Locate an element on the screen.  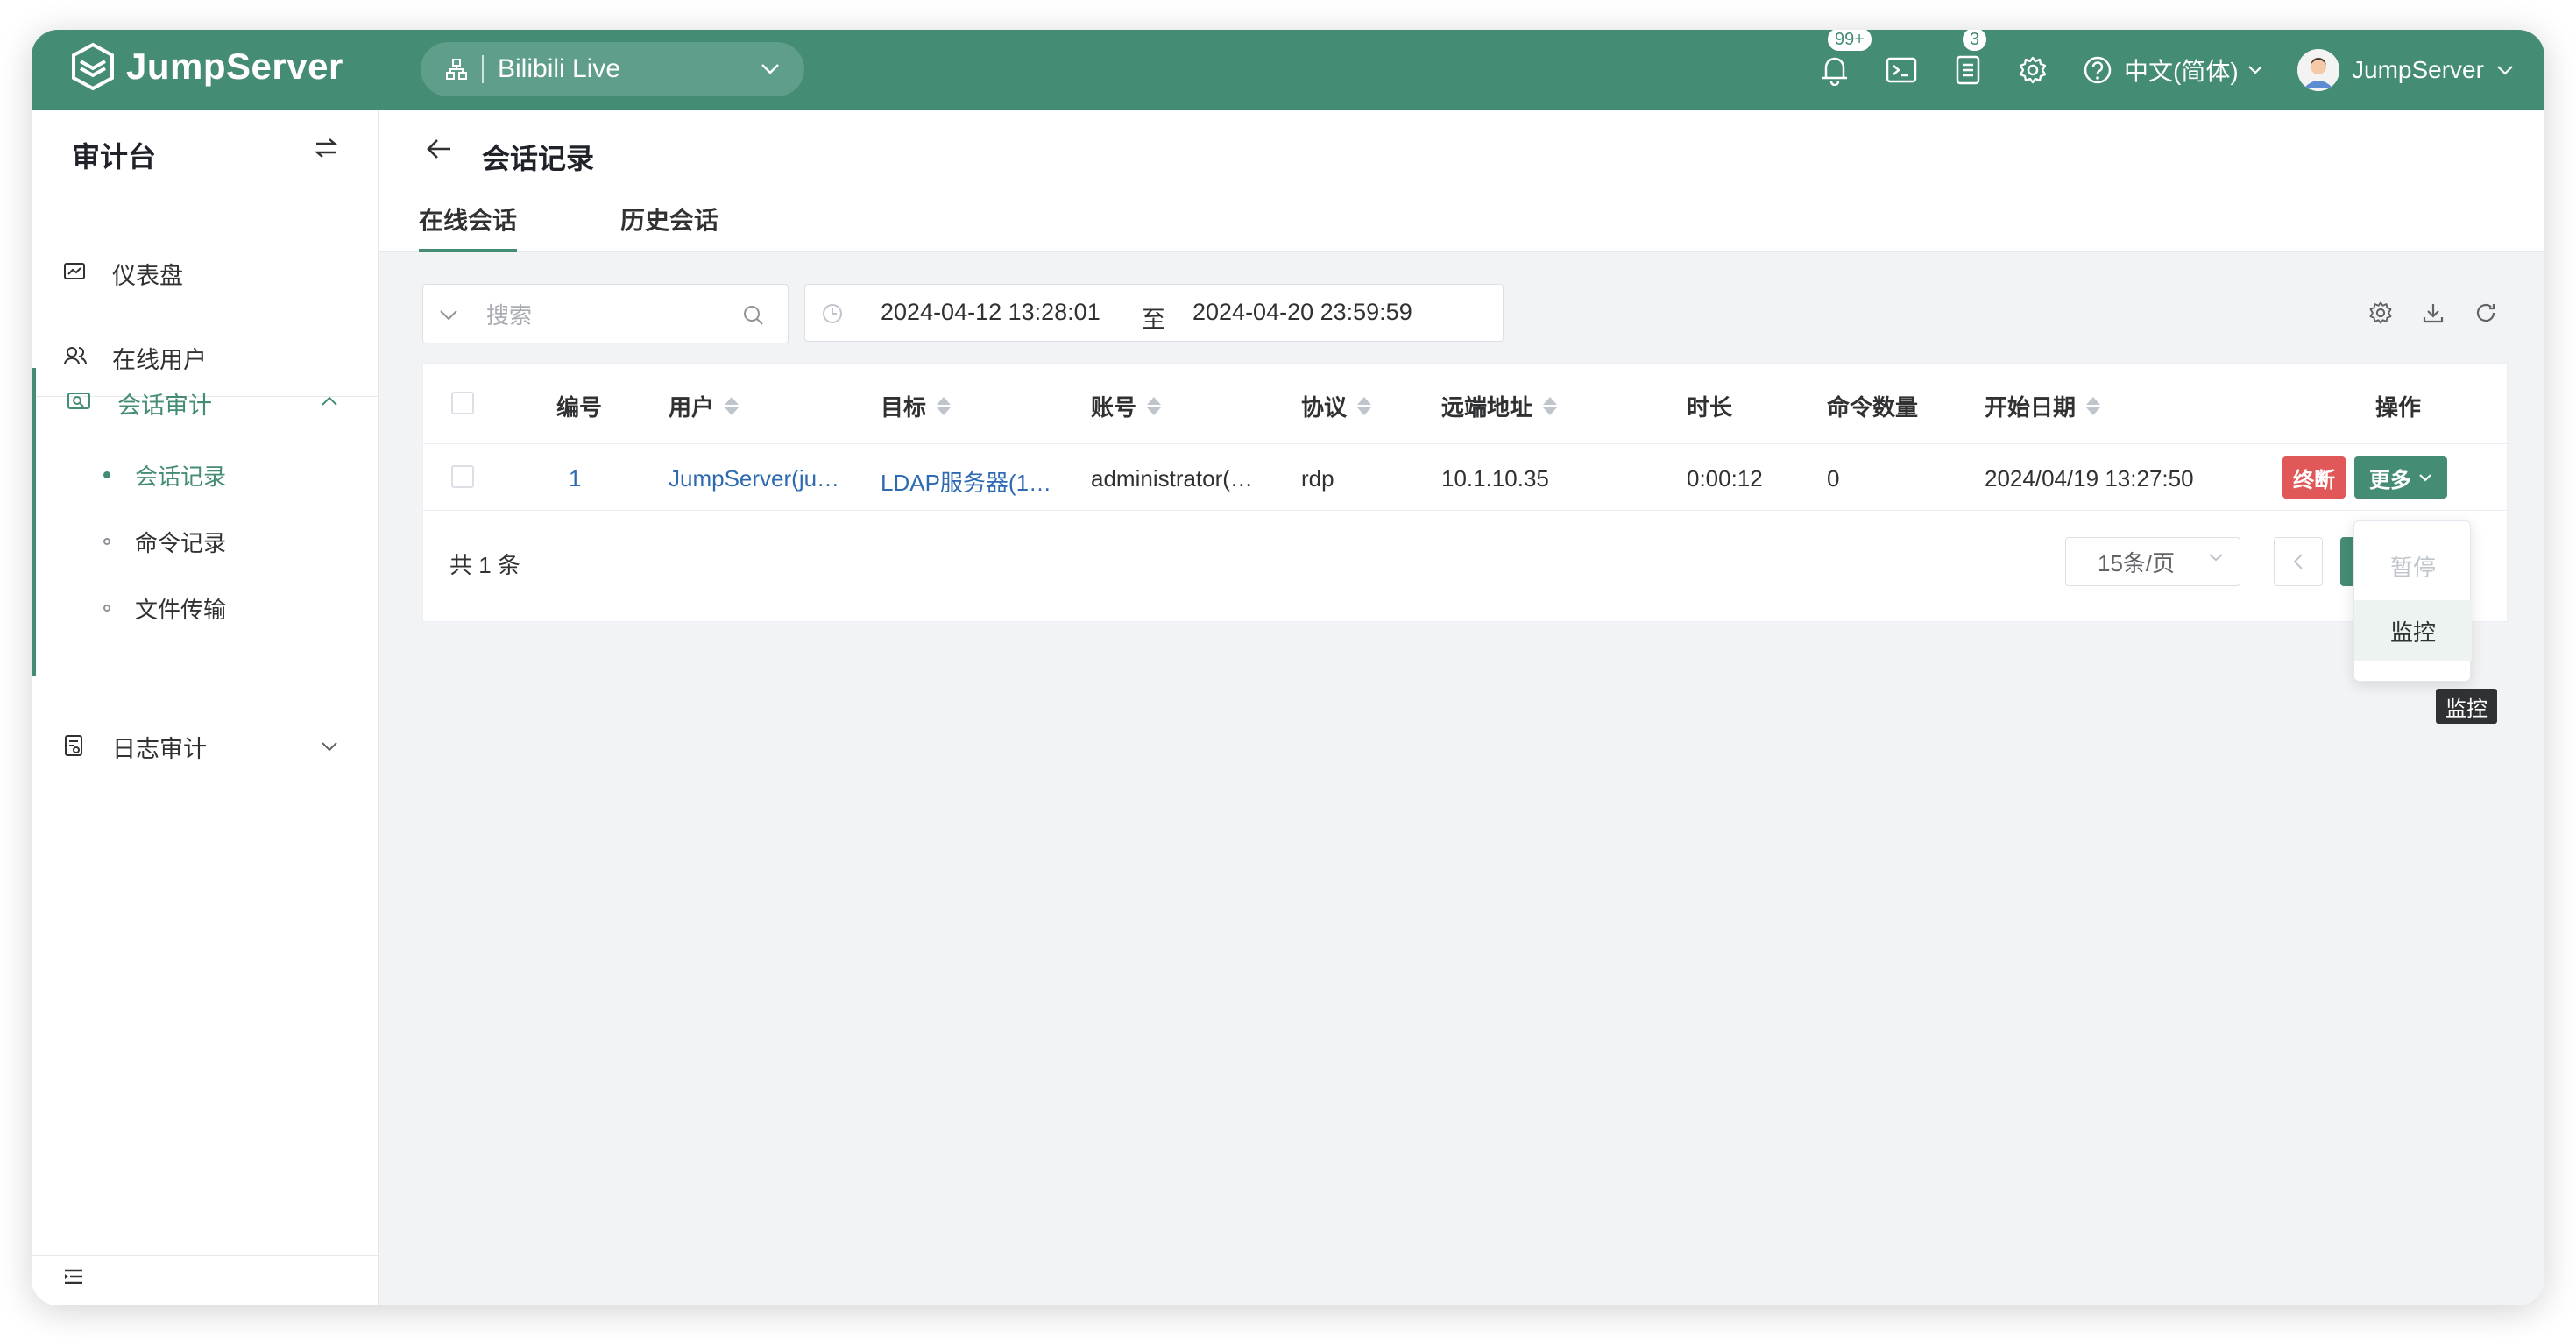
sidebar-title: 审计台 is located at coordinates (114, 157).